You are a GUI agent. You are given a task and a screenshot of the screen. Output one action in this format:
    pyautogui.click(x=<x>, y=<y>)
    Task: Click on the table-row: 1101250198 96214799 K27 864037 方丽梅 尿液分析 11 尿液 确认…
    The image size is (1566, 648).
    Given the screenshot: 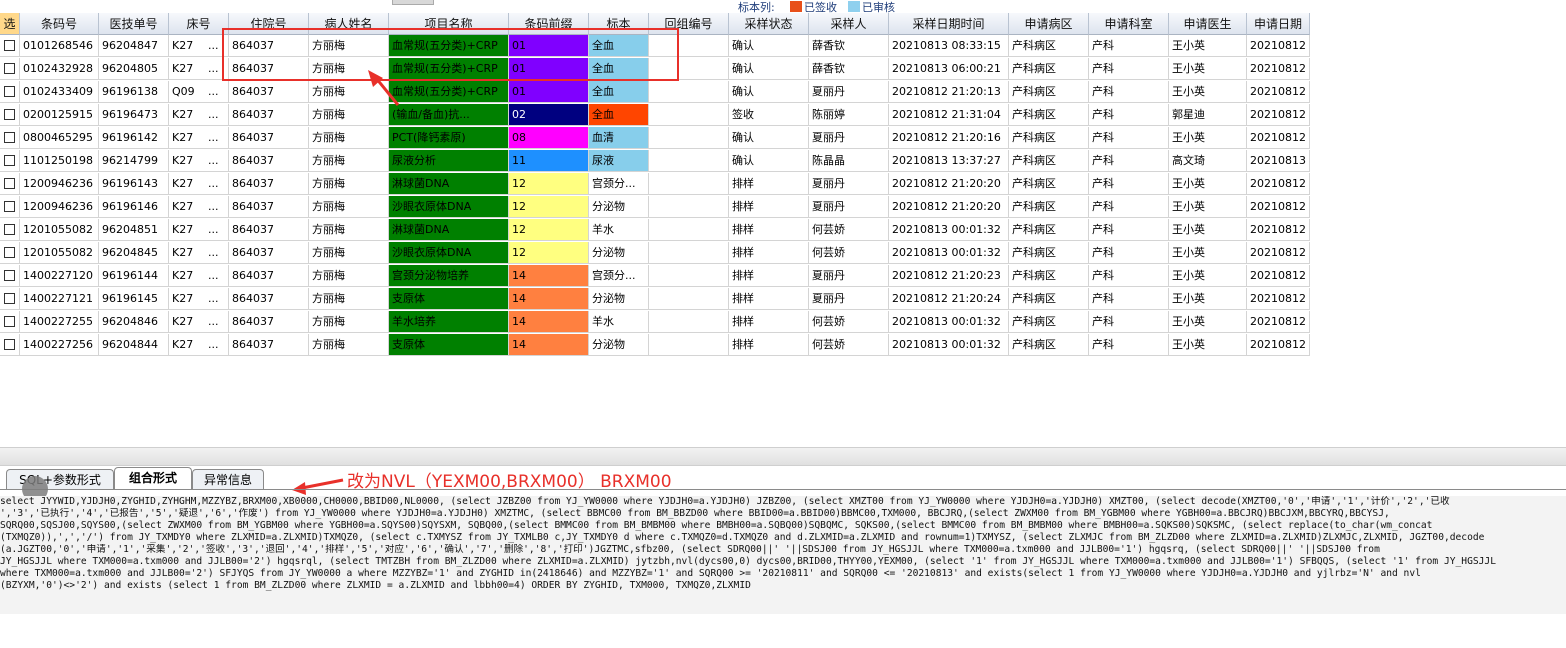 What is the action you would take?
    pyautogui.click(x=655, y=161)
    